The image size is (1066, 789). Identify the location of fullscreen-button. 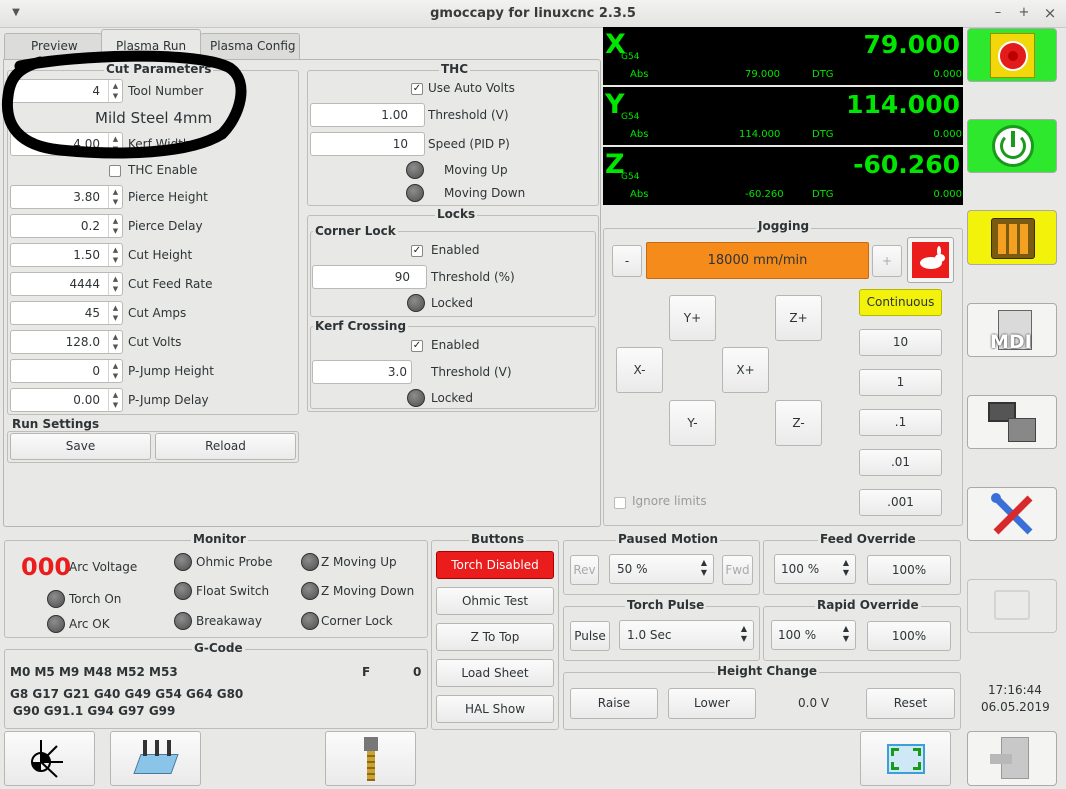
(905, 758).